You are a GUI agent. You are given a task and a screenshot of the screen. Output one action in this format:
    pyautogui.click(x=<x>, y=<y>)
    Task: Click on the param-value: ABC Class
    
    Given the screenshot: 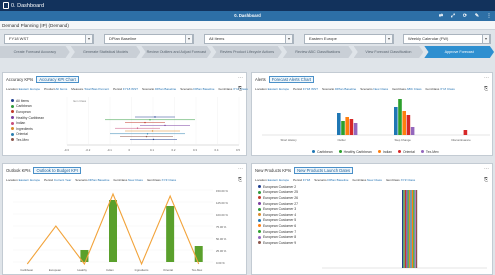 What is the action you would take?
    pyautogui.click(x=414, y=89)
    